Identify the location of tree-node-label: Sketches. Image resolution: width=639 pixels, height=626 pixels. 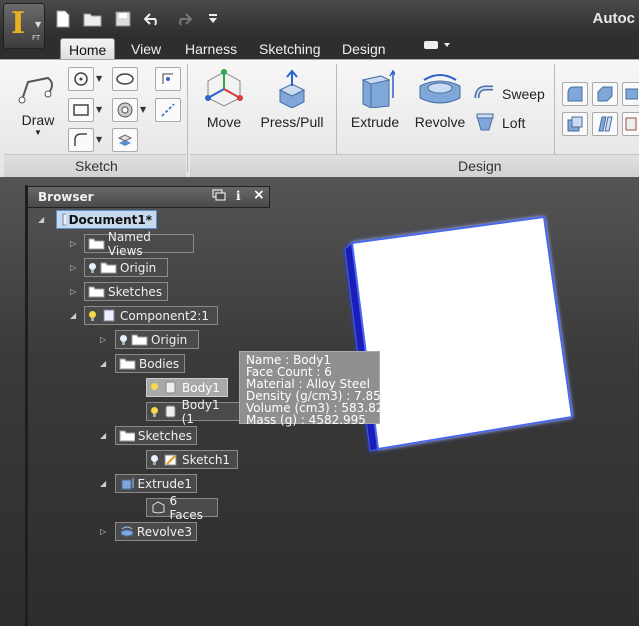
(164, 435).